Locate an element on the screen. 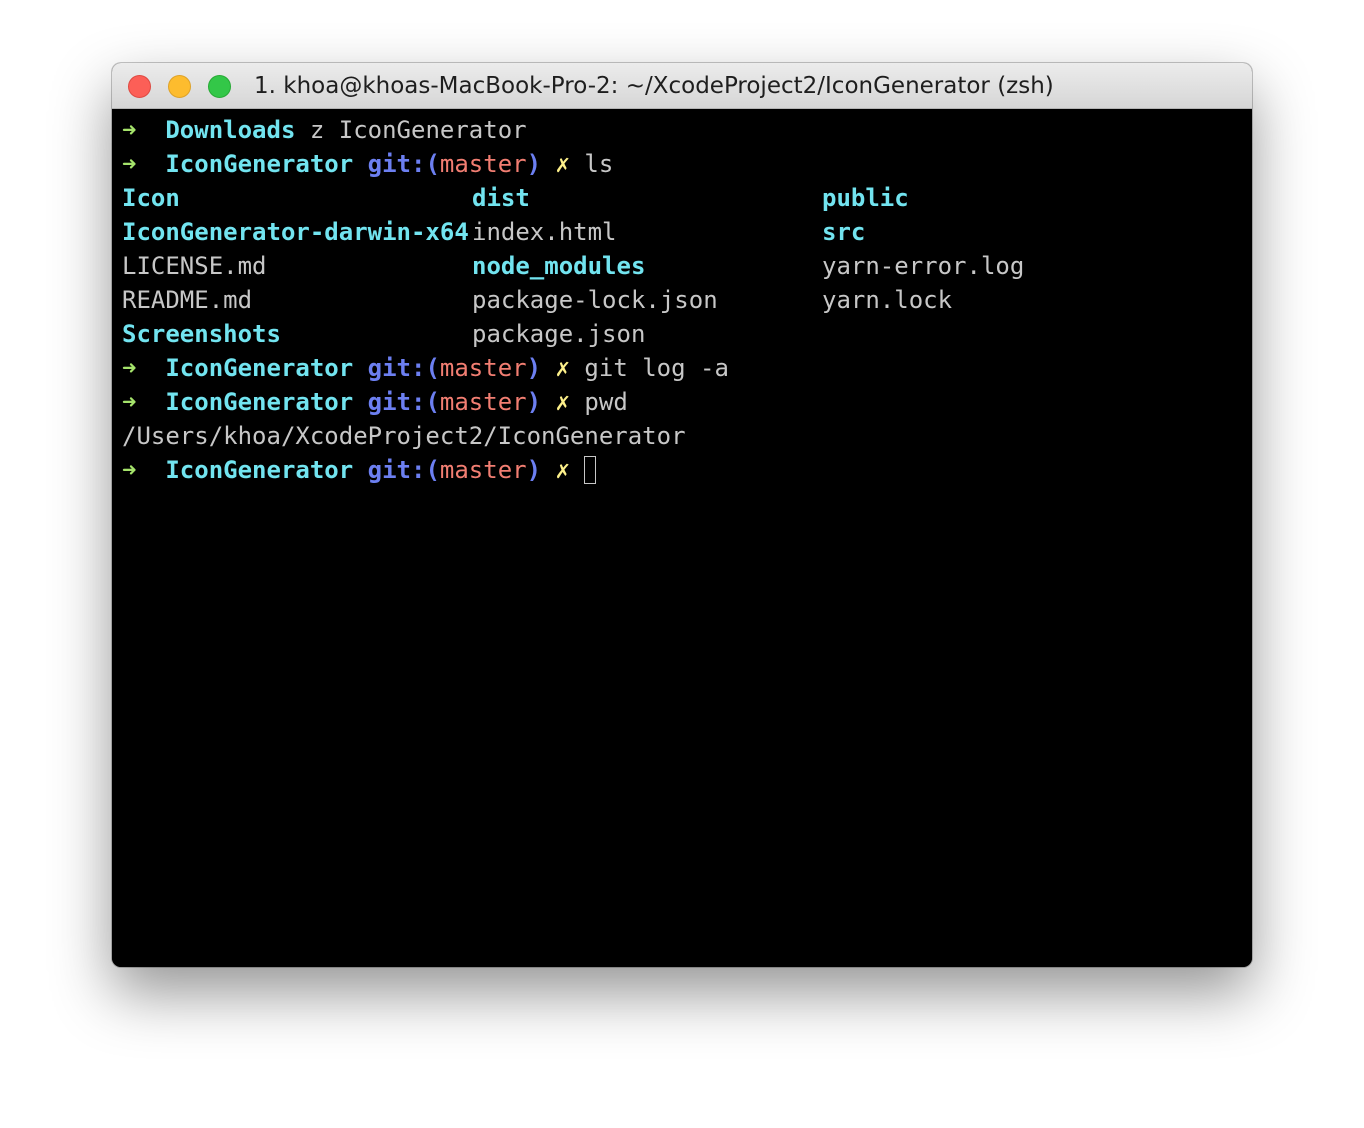 This screenshot has width=1364, height=1128. ls-entry-directory: Icon is located at coordinates (151, 198).